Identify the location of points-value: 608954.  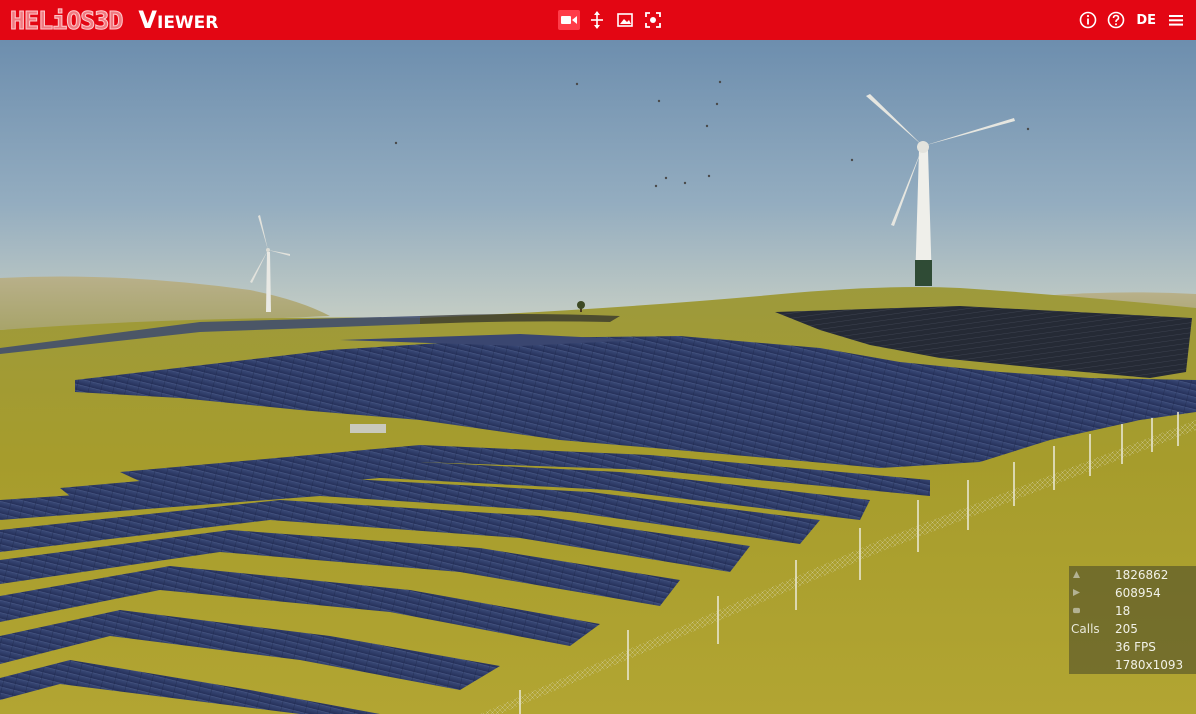
(1138, 593).